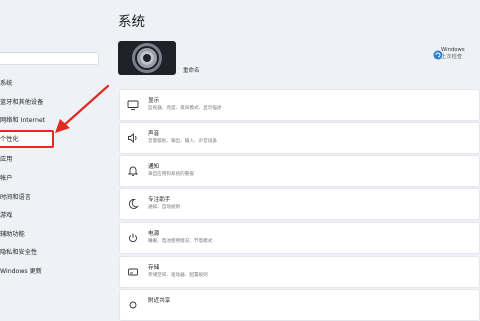  Describe the element at coordinates (50, 103) in the screenshot. I see `sidebar-item-bluetooth: 蓝牙和其他设备` at that location.